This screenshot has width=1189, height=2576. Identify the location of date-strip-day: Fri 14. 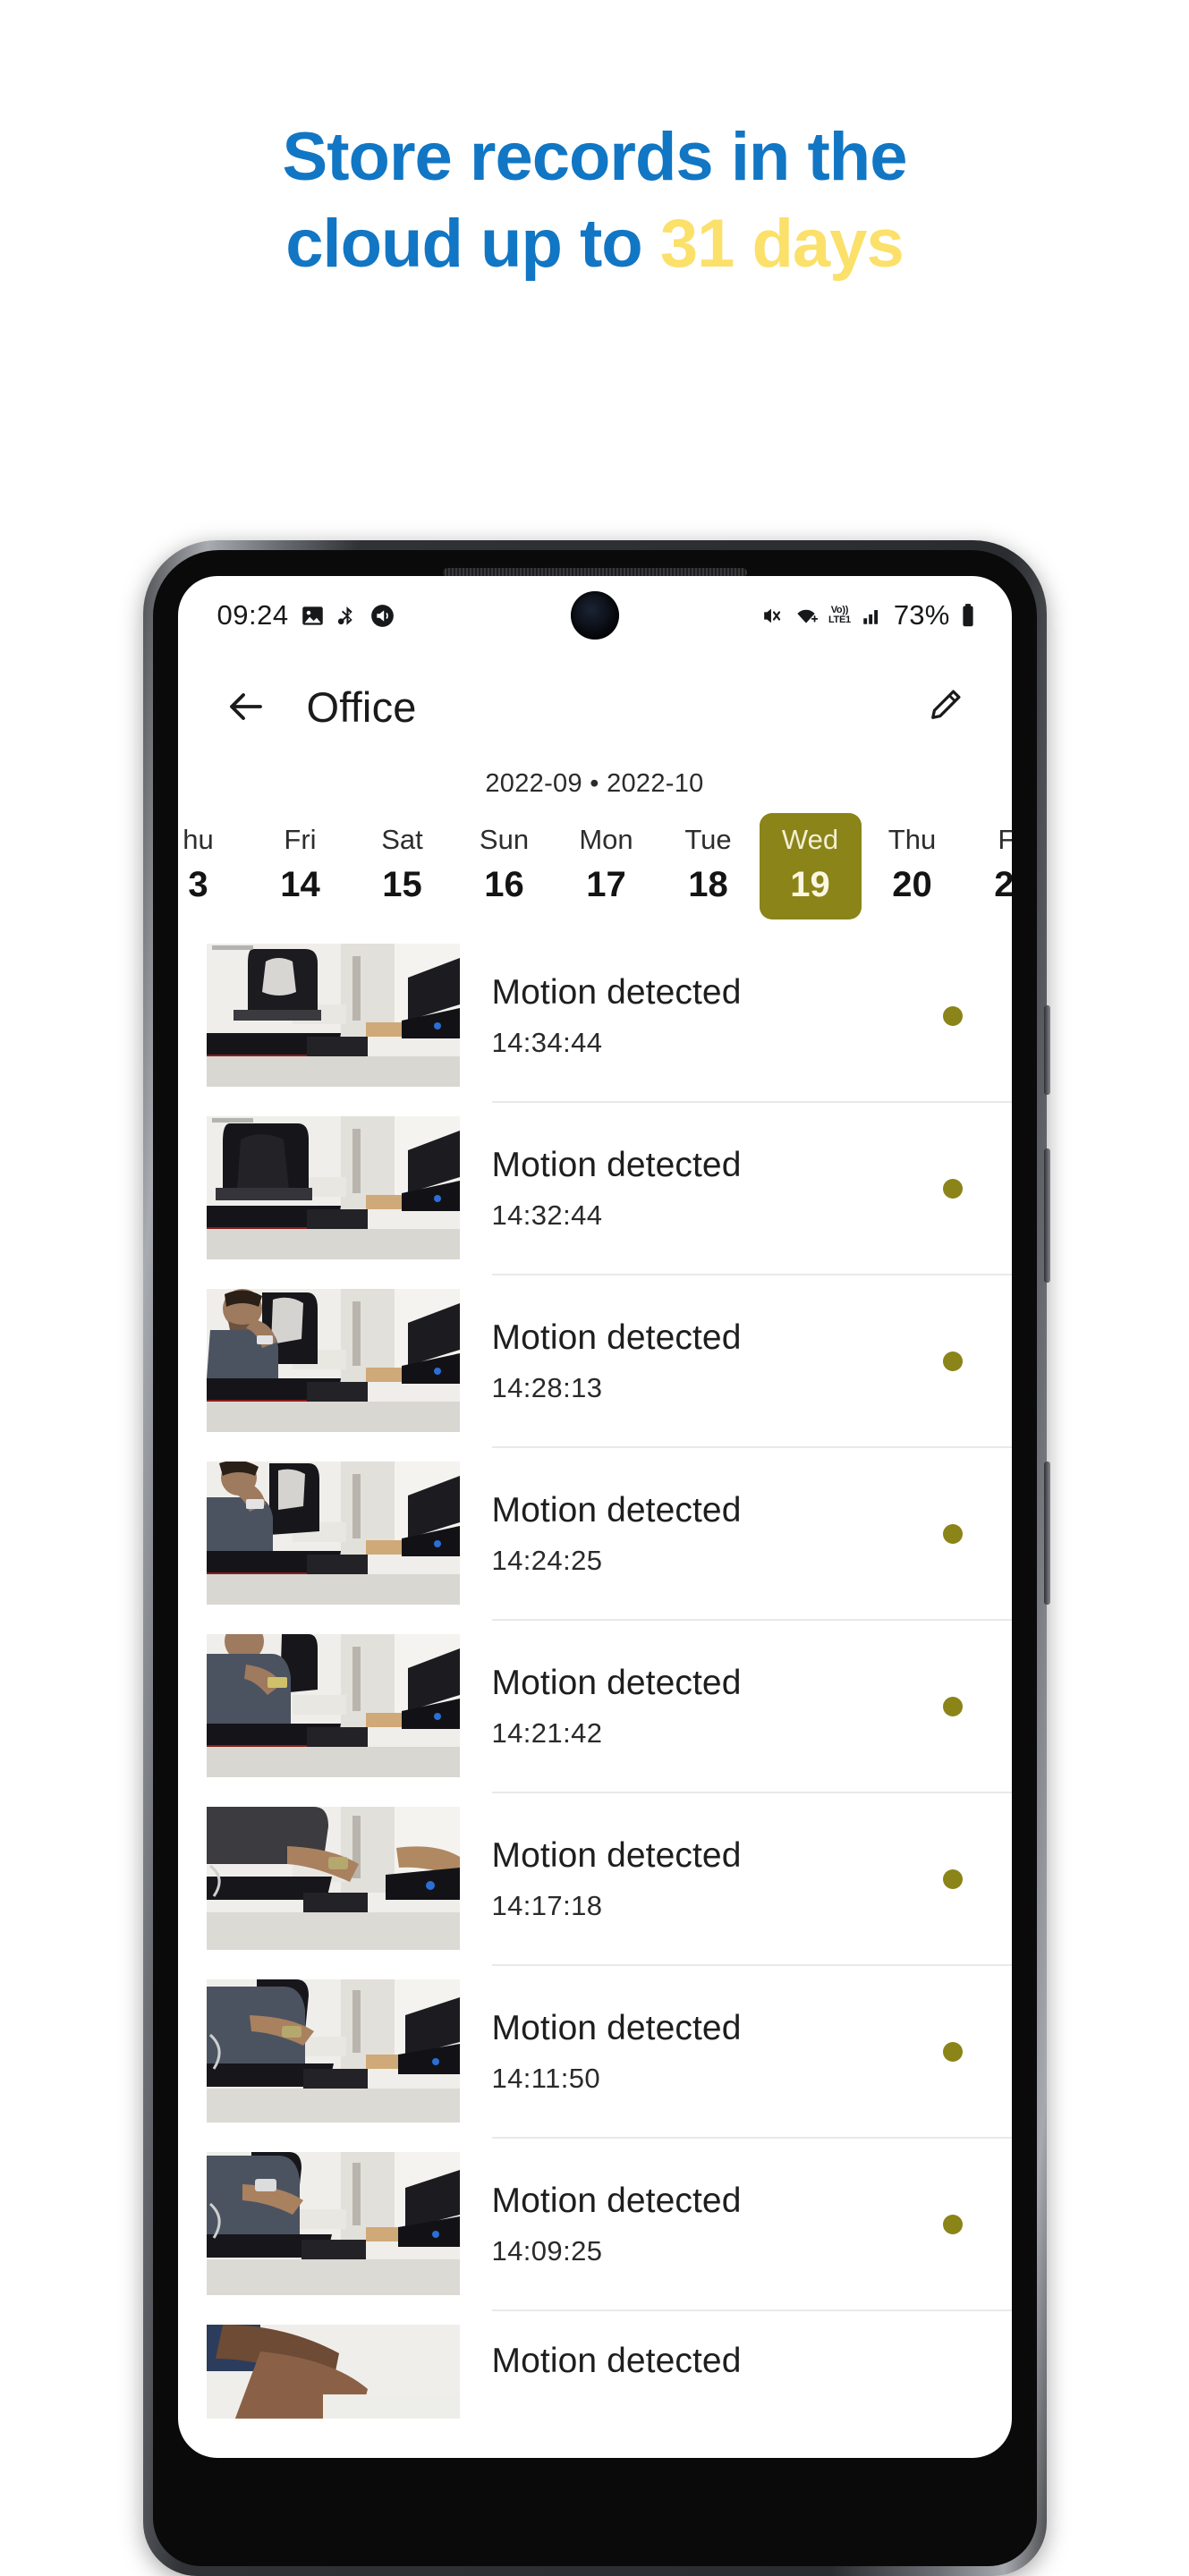
(301, 866).